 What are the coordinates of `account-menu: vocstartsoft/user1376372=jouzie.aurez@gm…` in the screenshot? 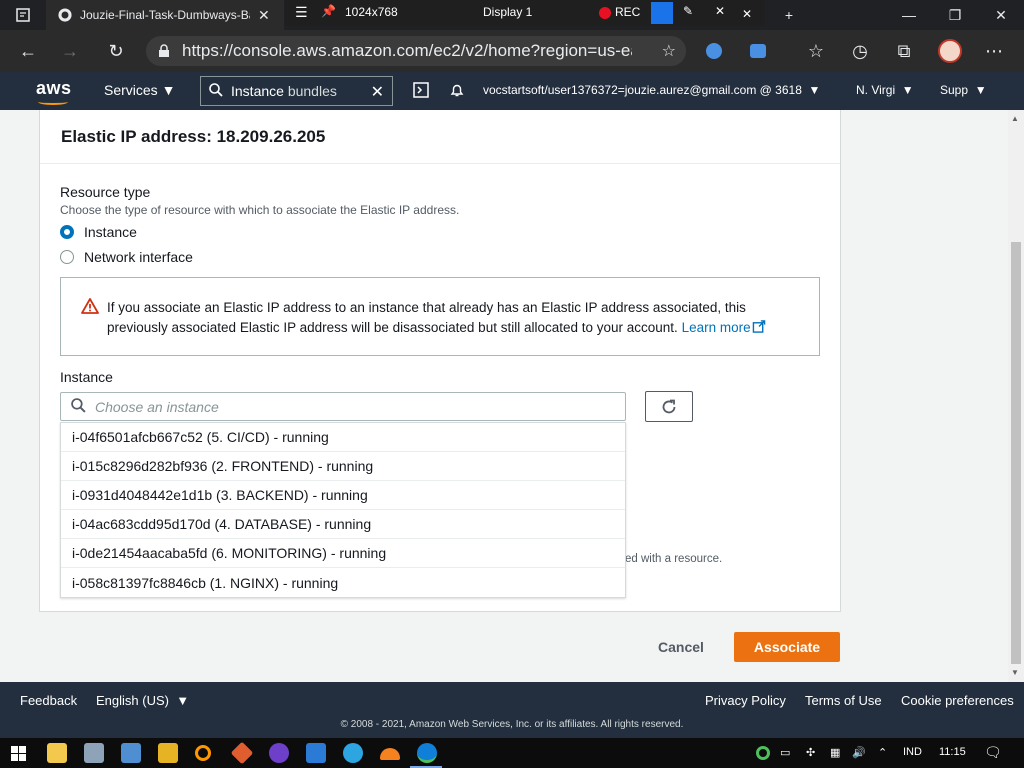 It's located at (651, 90).